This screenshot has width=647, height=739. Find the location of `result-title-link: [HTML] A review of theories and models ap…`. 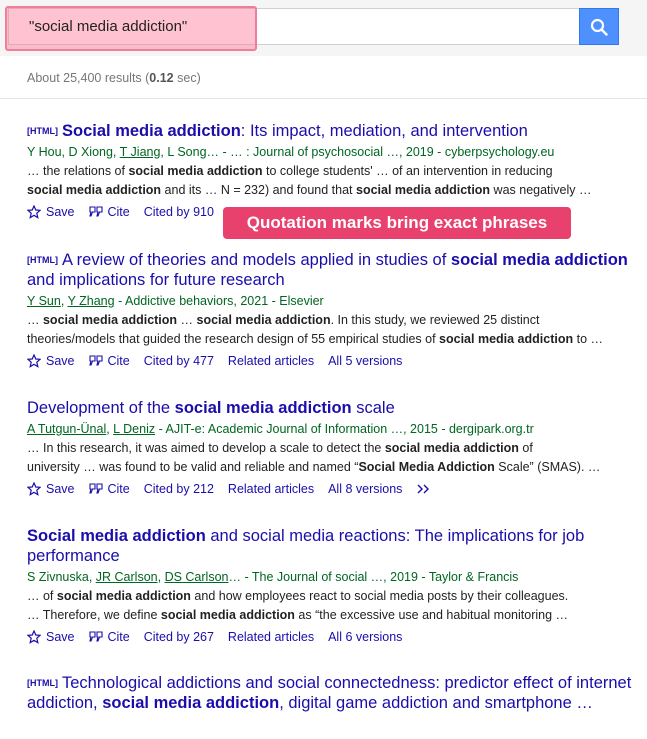

result-title-link: [HTML] A review of theories and models ap… is located at coordinates (329, 270).